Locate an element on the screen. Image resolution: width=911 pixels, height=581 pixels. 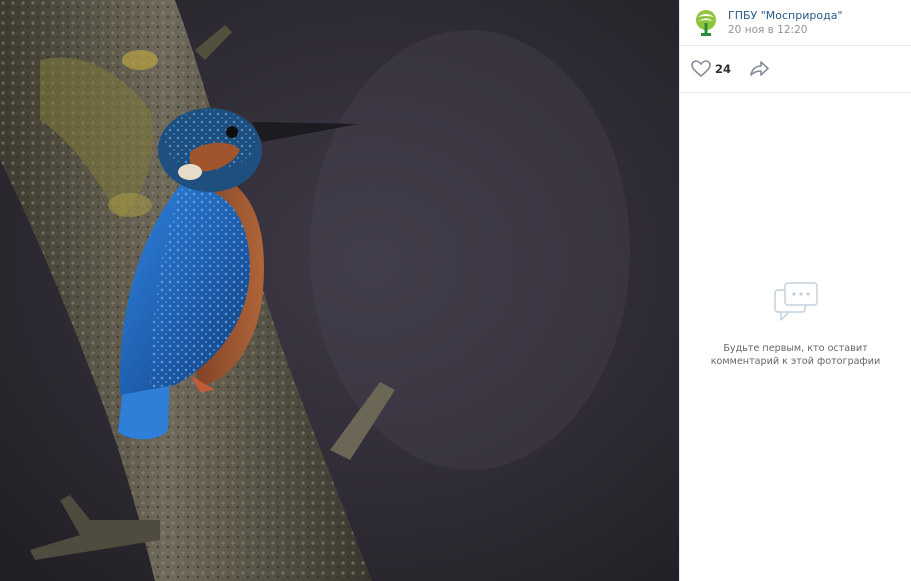
like-count: 24 is located at coordinates (723, 69).